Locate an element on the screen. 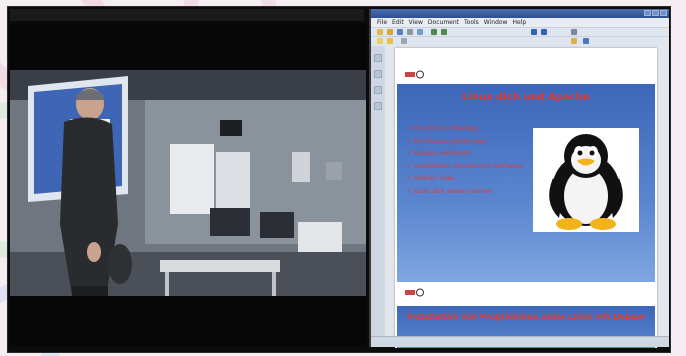 This screenshot has width=686, height=356. link-icon is located at coordinates (586, 41).